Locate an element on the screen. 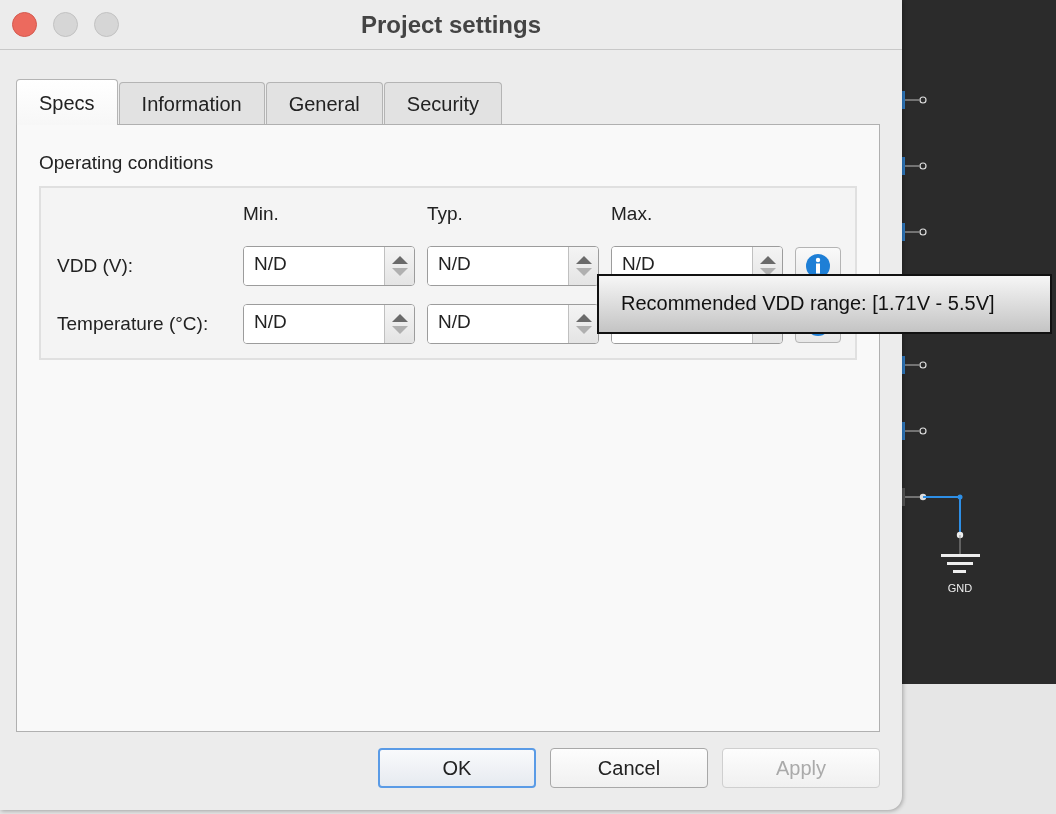 The height and width of the screenshot is (814, 1056). column-header: Min. is located at coordinates (261, 213).